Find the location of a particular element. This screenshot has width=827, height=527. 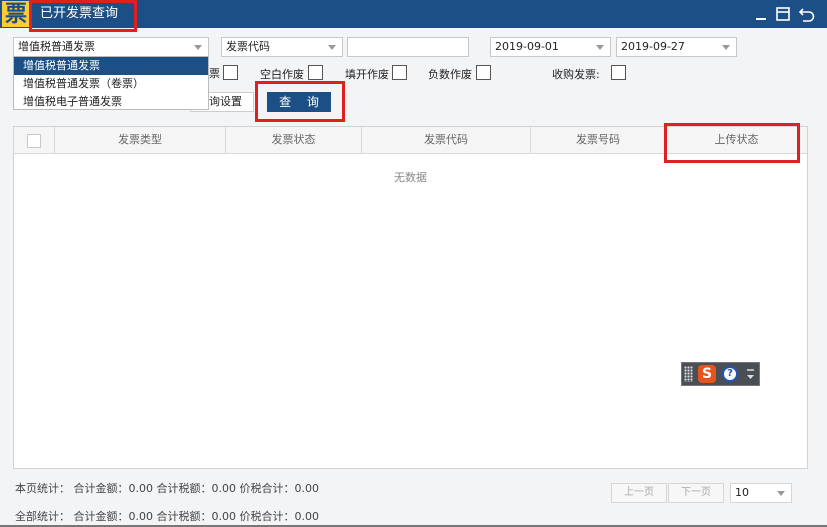

query-highlight-box is located at coordinates (300, 101).